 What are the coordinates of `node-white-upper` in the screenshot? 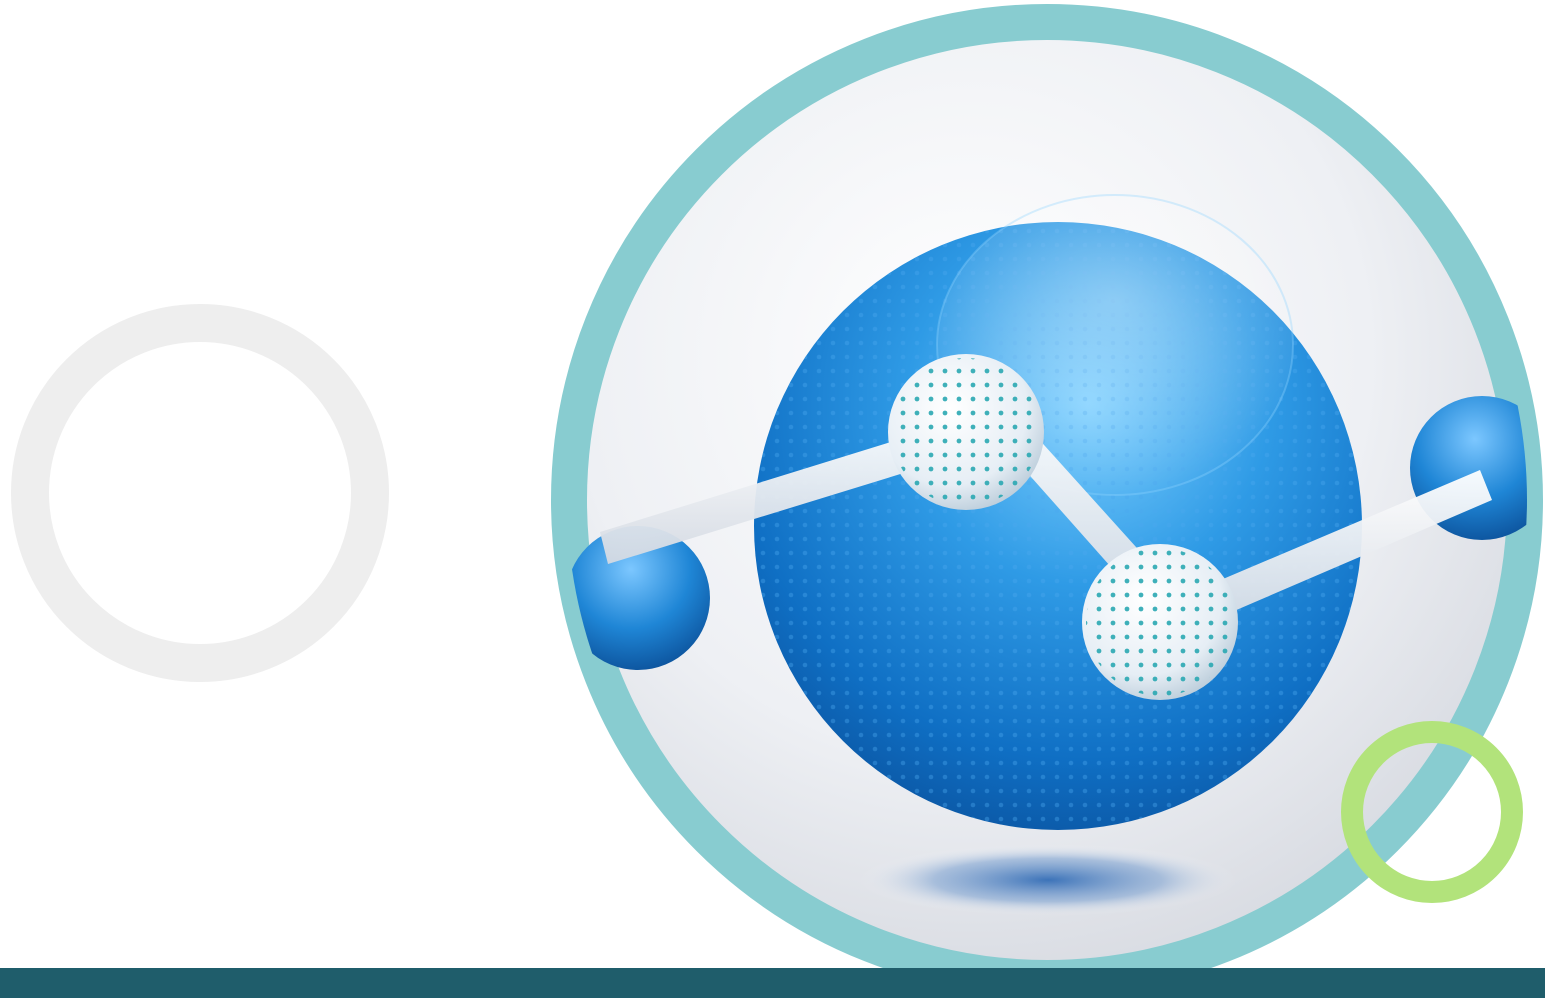 It's located at (966, 432).